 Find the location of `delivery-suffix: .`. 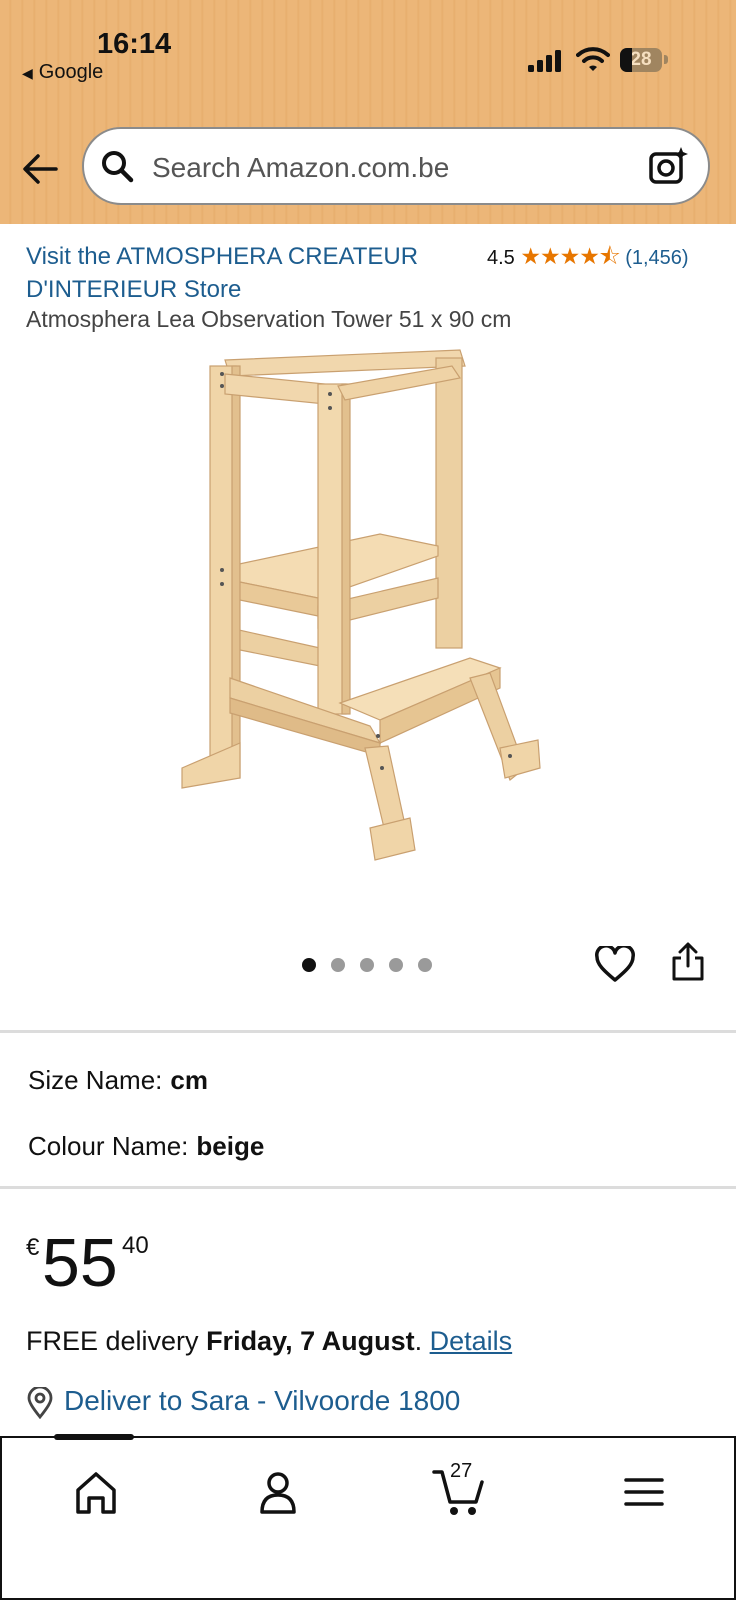

delivery-suffix: . is located at coordinates (422, 1341).